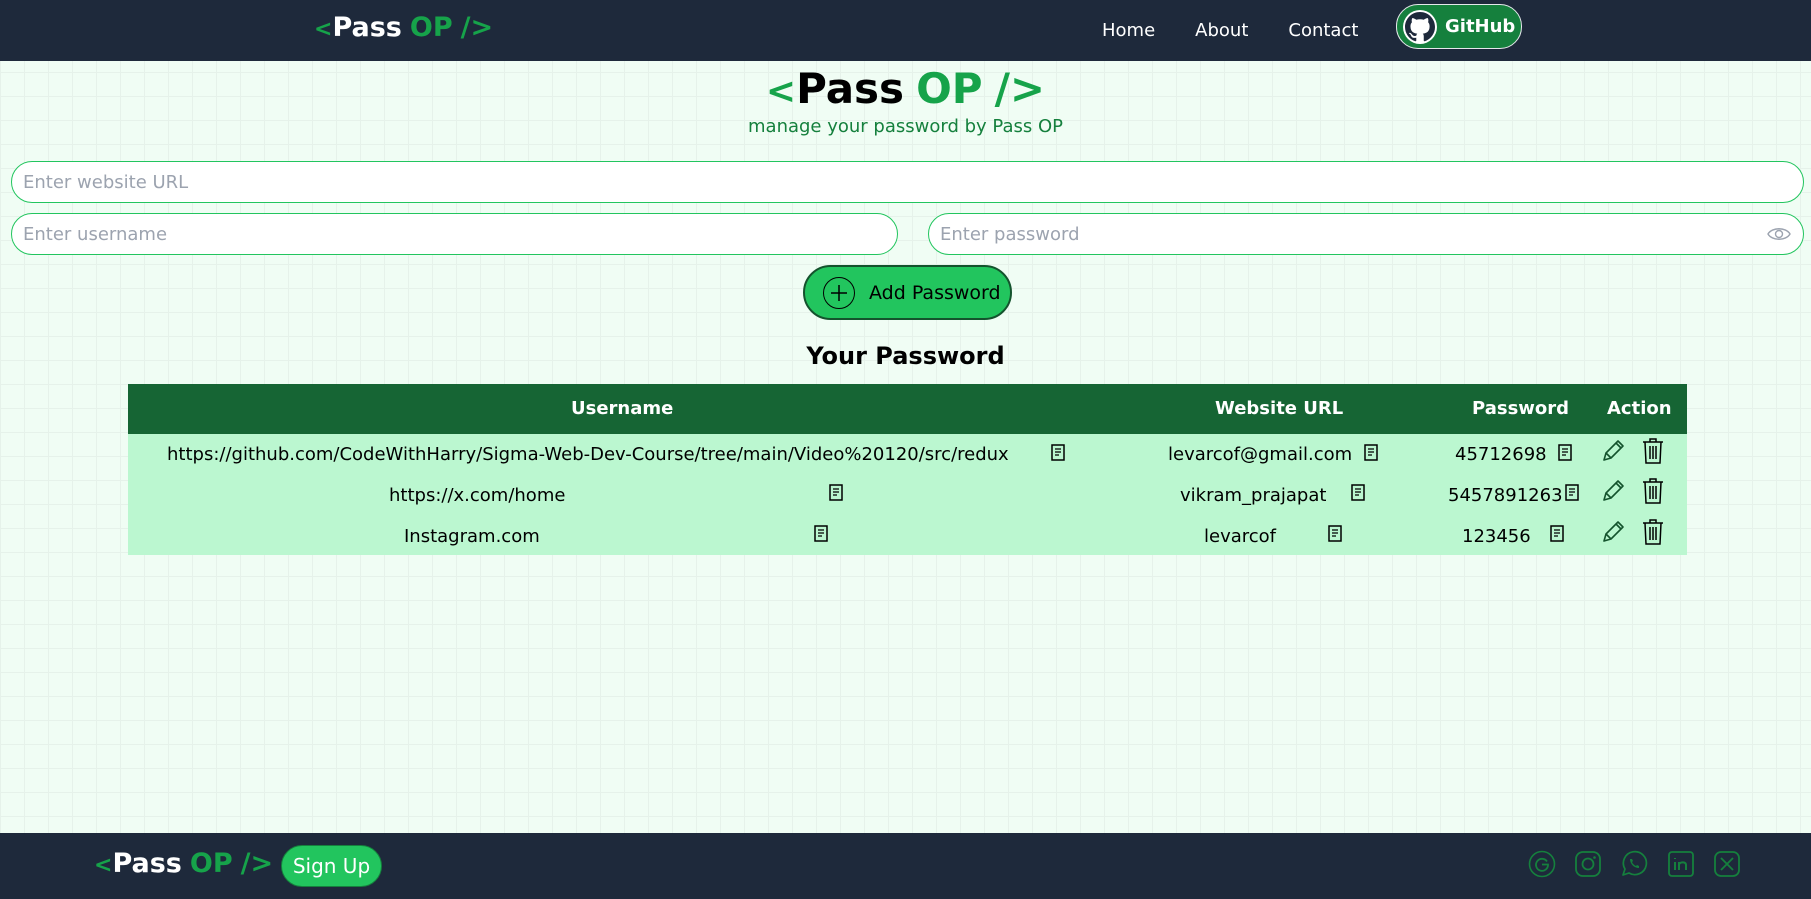 The image size is (1811, 899). Describe the element at coordinates (905, 356) in the screenshot. I see `section-title: Your Password` at that location.